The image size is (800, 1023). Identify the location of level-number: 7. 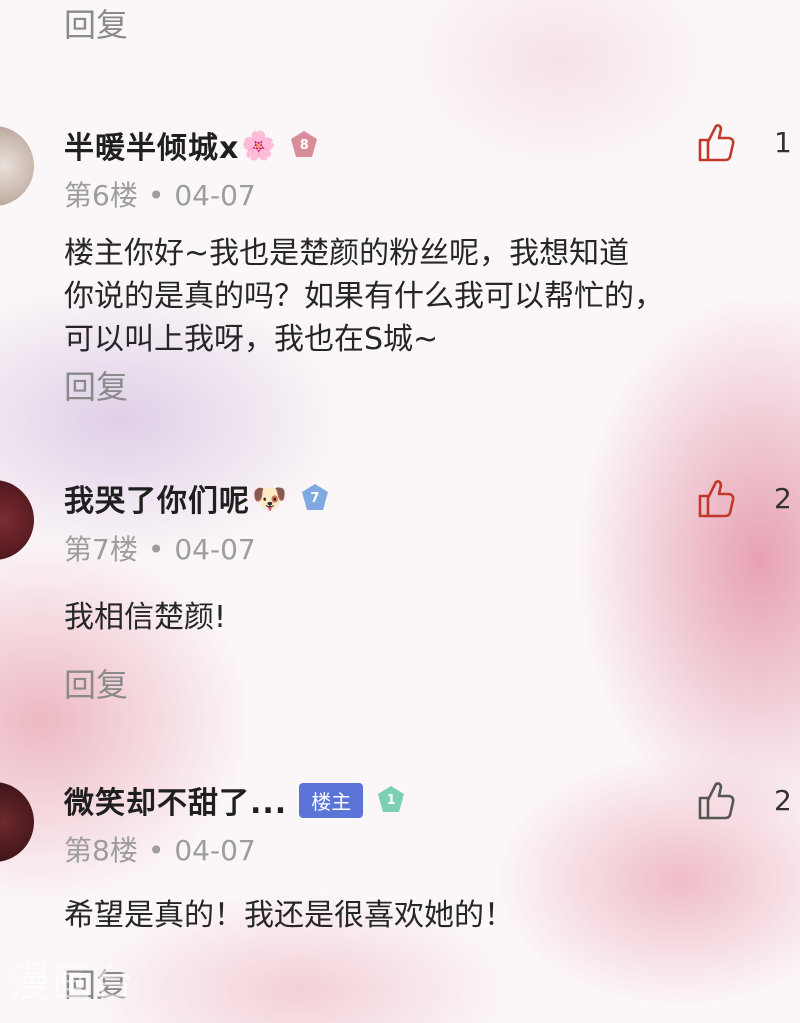
(315, 498).